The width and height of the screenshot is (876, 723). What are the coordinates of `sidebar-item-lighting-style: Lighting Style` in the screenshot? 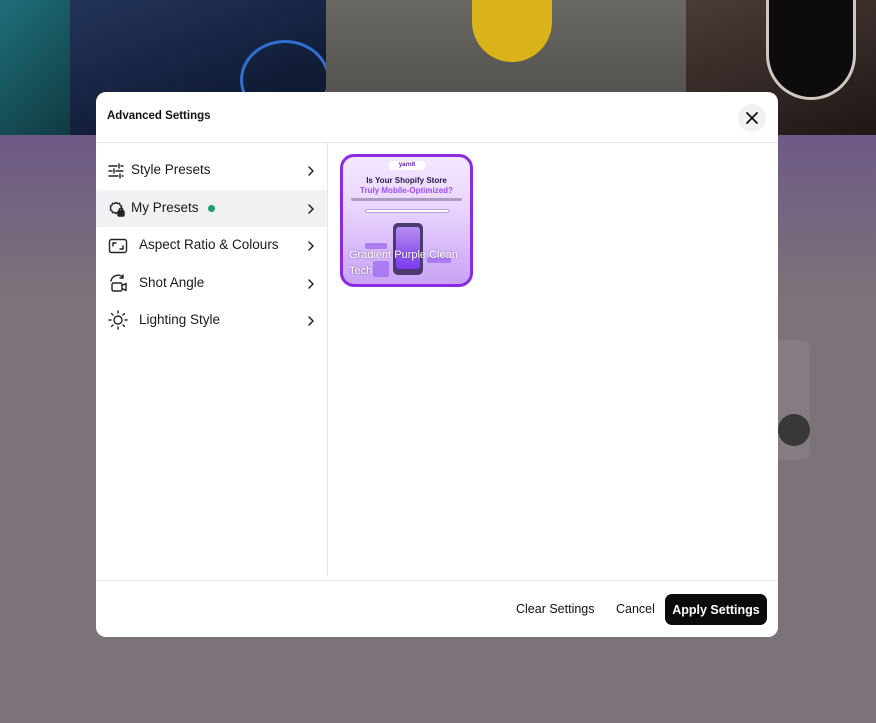 It's located at (211, 321).